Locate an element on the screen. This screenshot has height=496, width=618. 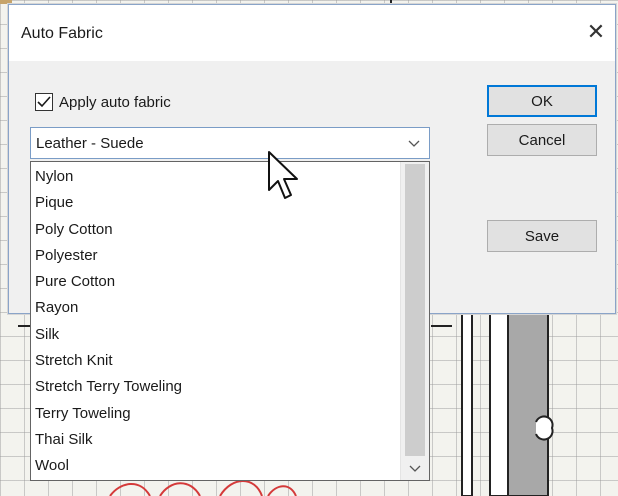
ok-button: OK is located at coordinates (542, 101).